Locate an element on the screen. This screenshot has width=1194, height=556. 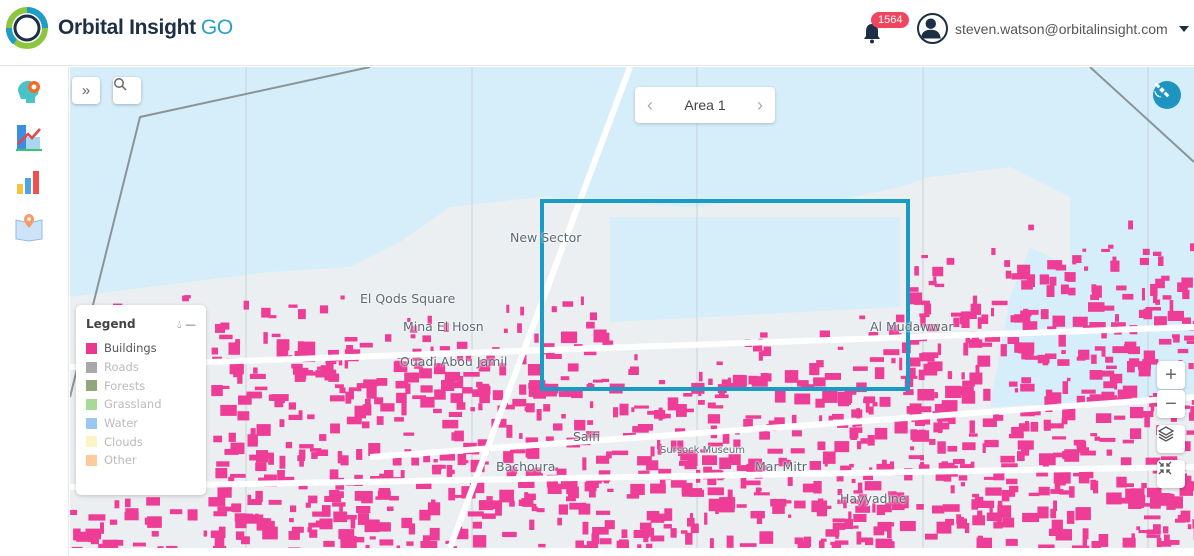
opacity-drop-icon: 💧︎ is located at coordinates (179, 324).